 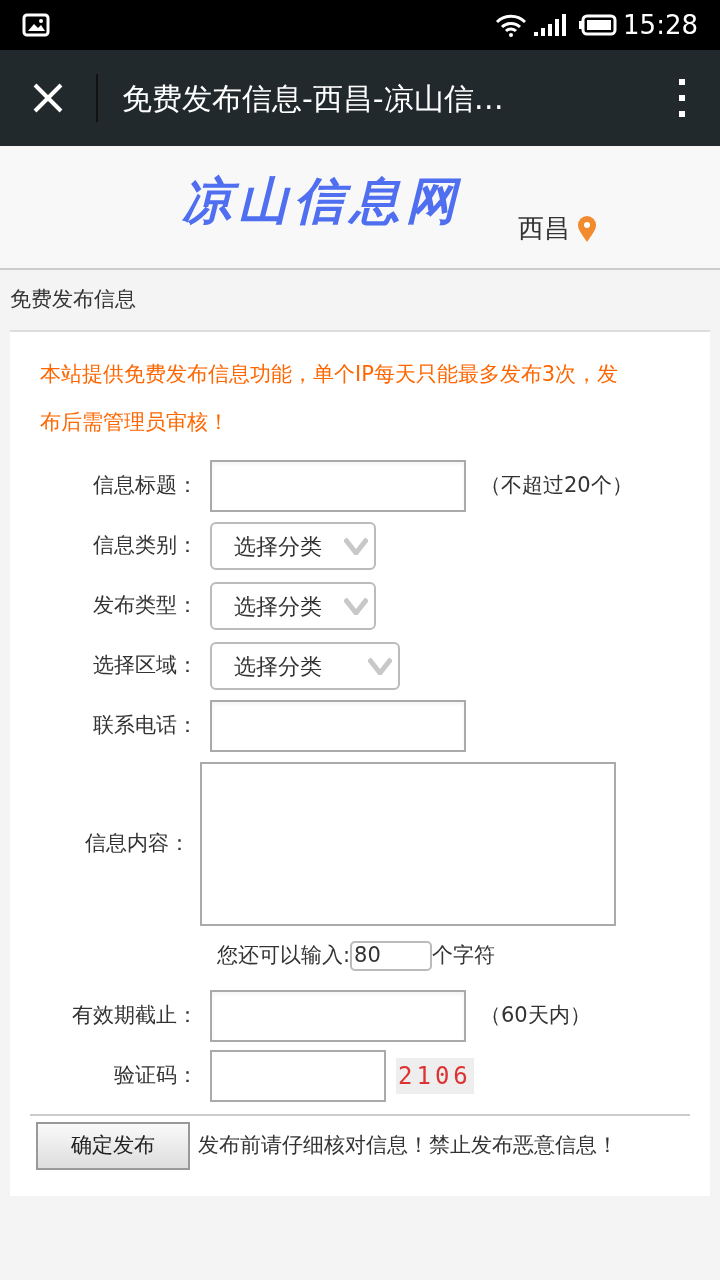 I want to click on field-label: 联系电话：, so click(x=145, y=726).